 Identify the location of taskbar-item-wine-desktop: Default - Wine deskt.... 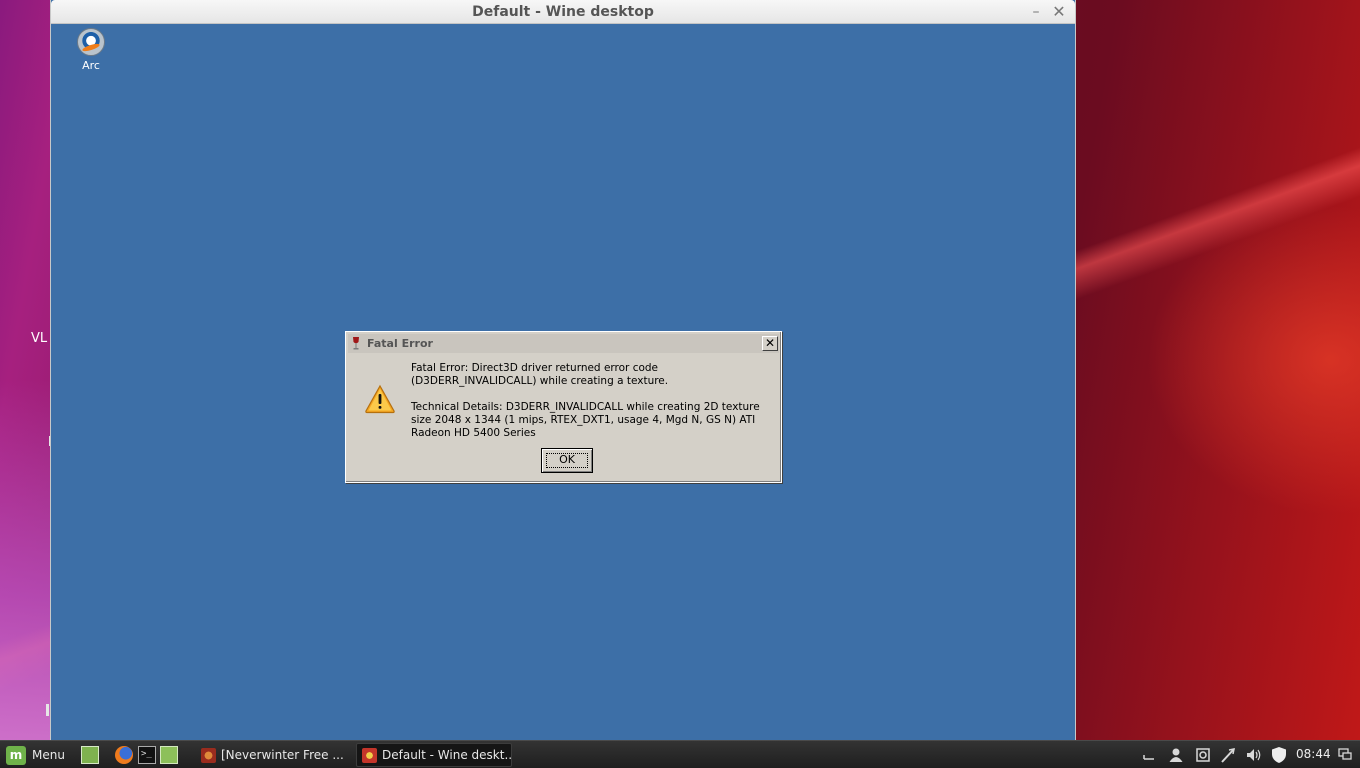
(434, 755).